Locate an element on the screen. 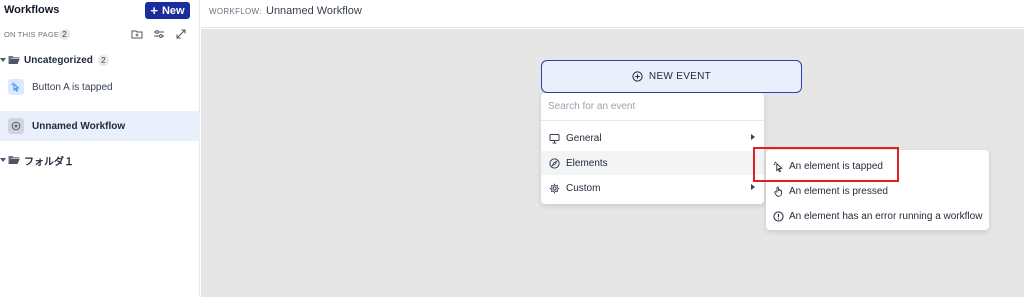 The width and height of the screenshot is (1024, 297). sidebar-toolbar: ON THIS PAGE 2 is located at coordinates (100, 35).